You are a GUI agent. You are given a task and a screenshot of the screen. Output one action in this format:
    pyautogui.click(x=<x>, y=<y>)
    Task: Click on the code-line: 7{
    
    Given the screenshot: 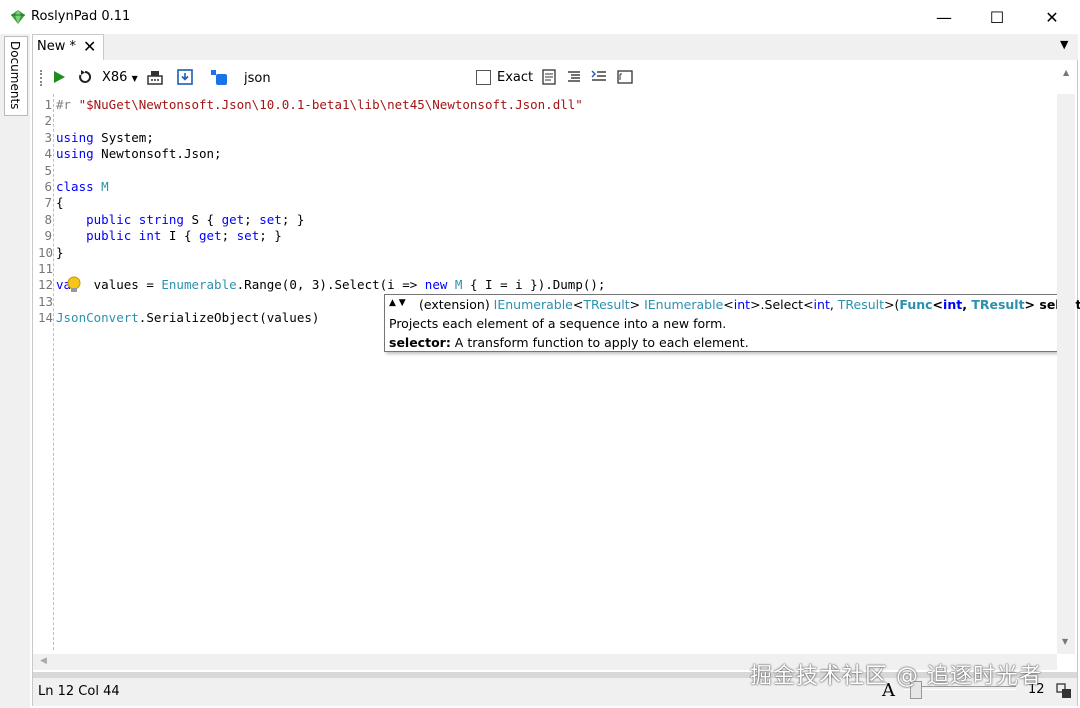 What is the action you would take?
    pyautogui.click(x=51, y=203)
    